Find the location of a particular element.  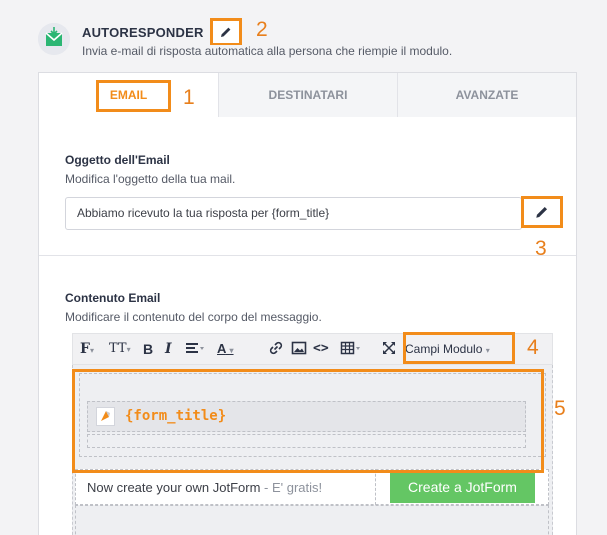

highlight-email-tab is located at coordinates (133, 96).